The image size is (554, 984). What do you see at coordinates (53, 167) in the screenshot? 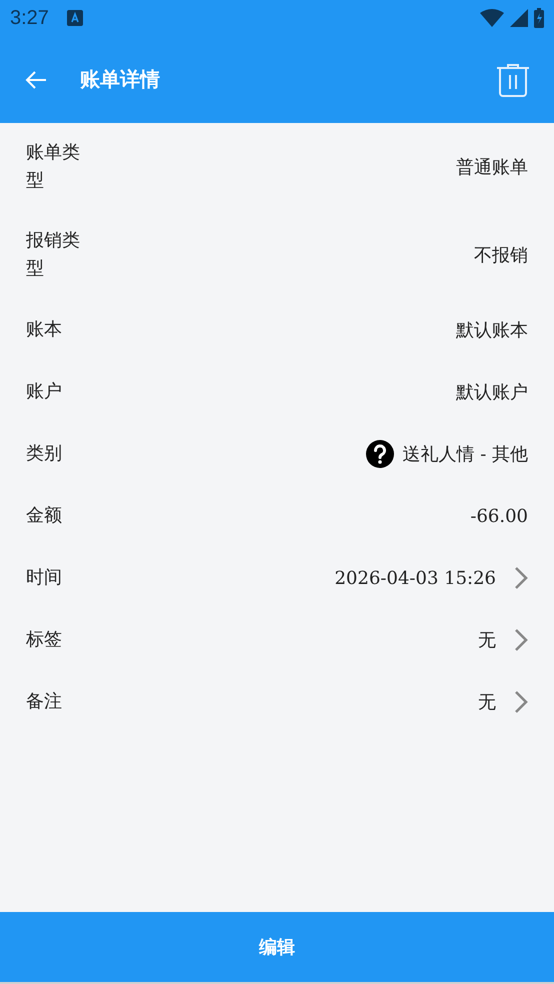
I see `row-label: 账单类型` at bounding box center [53, 167].